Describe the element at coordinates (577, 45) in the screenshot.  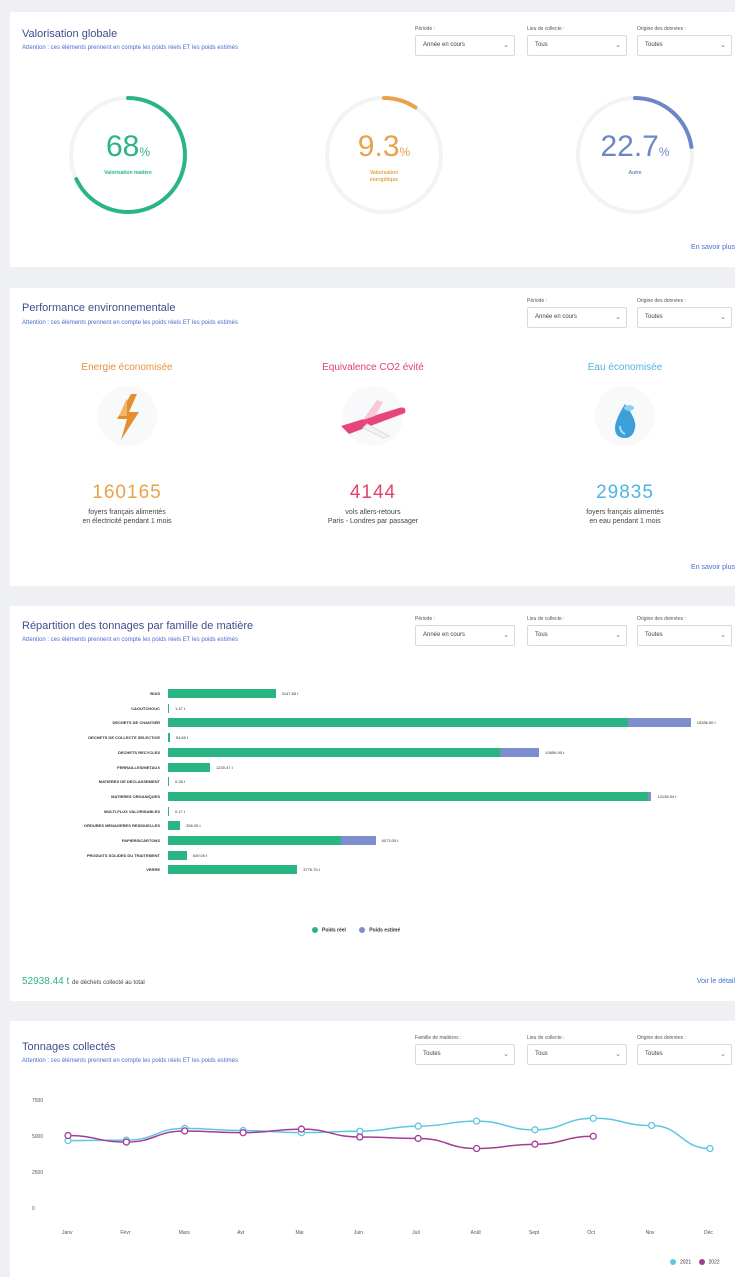
I see `location-select: Tous ⌄` at that location.